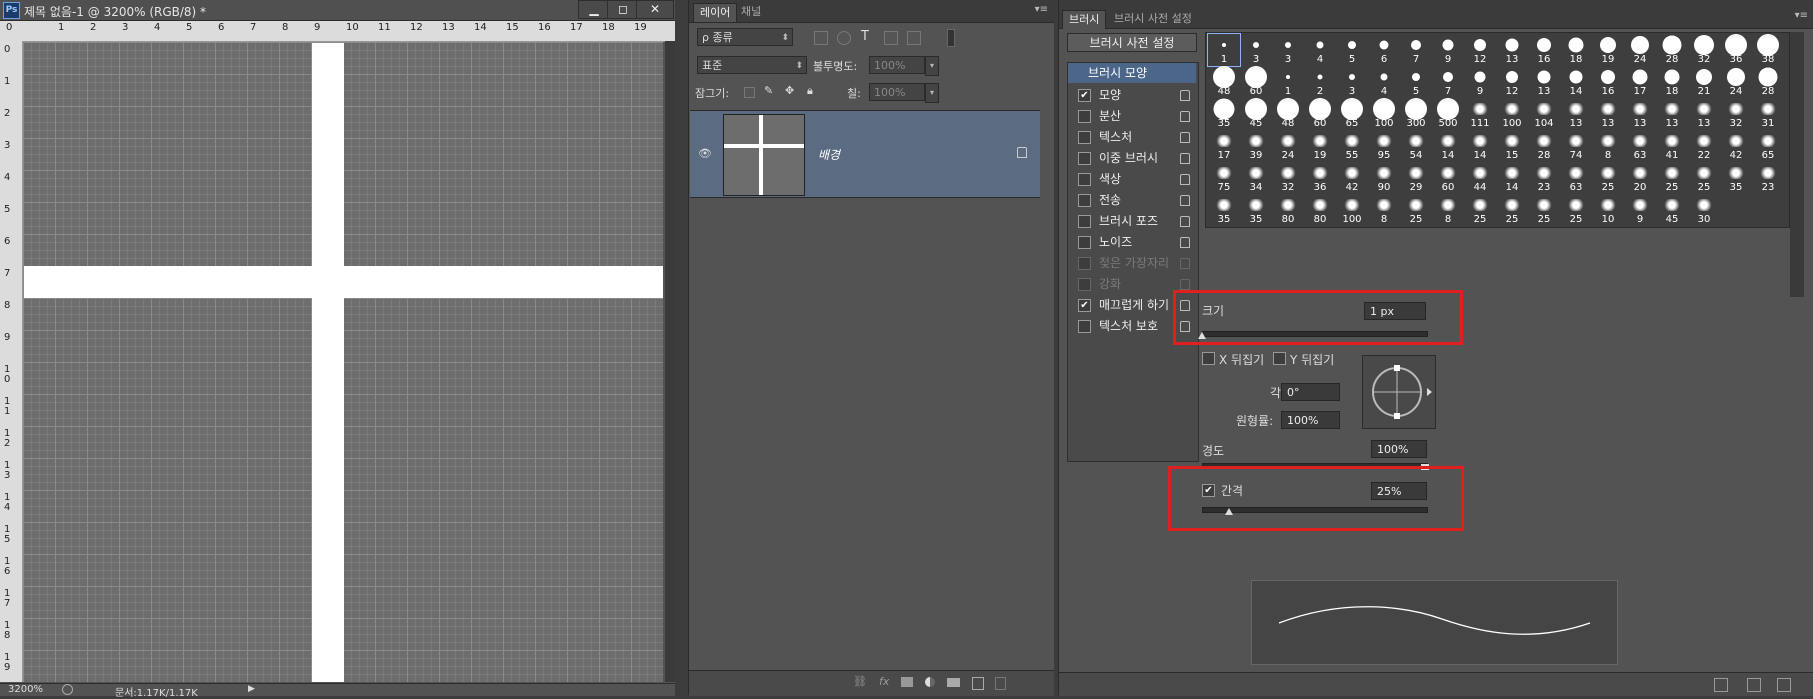 The height and width of the screenshot is (699, 1813). What do you see at coordinates (1608, 210) in the screenshot?
I see `brush-preset: 10` at bounding box center [1608, 210].